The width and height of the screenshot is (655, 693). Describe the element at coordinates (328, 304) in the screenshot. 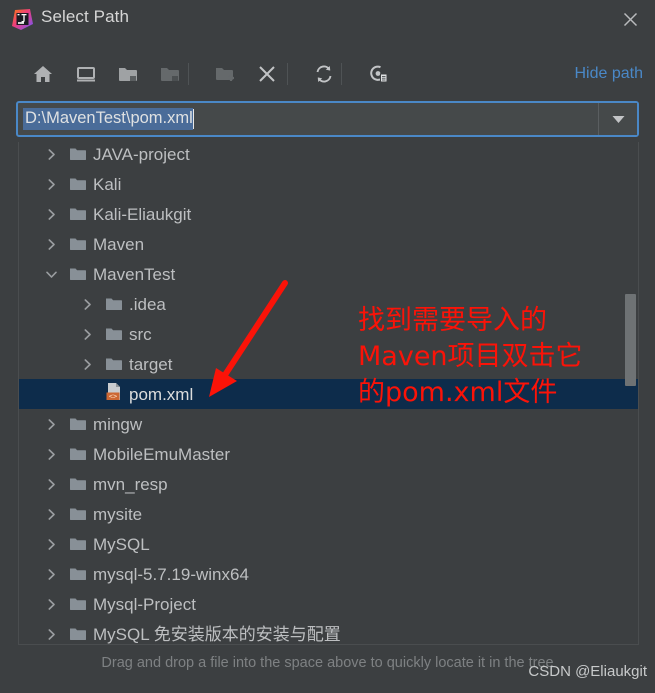

I see `tree-row: .idea` at that location.